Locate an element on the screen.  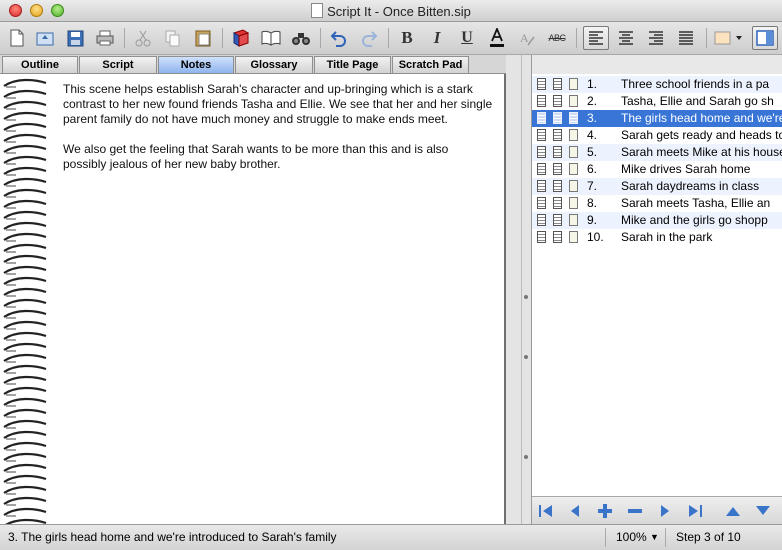
undo-icon is located at coordinates (339, 38).